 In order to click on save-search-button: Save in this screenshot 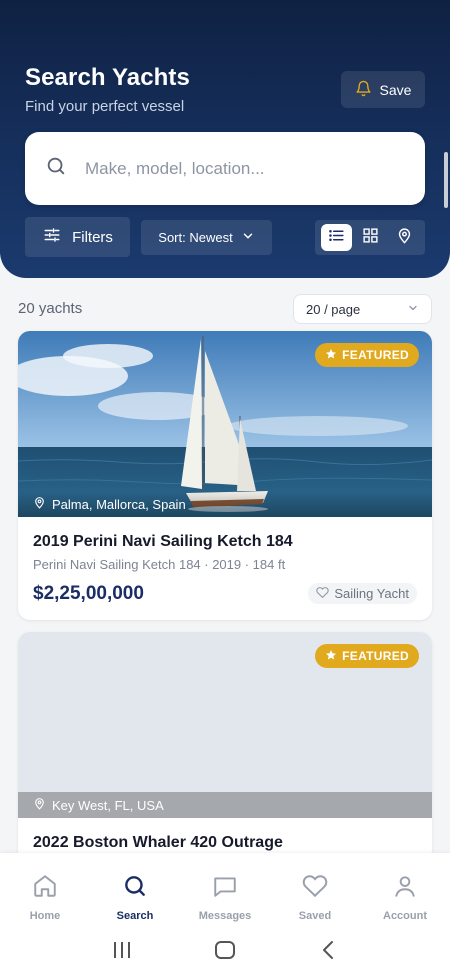, I will do `click(383, 89)`.